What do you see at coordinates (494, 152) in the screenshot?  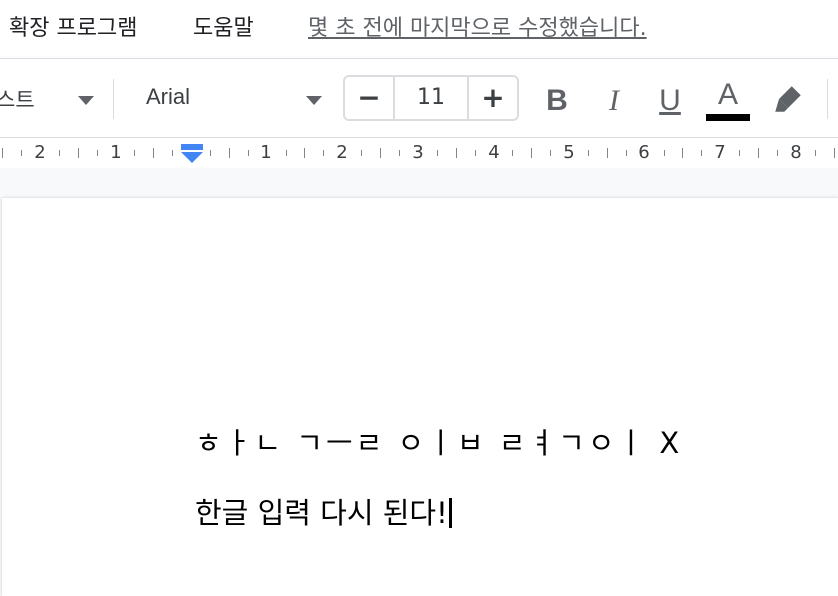 I see `ruler-label: 4` at bounding box center [494, 152].